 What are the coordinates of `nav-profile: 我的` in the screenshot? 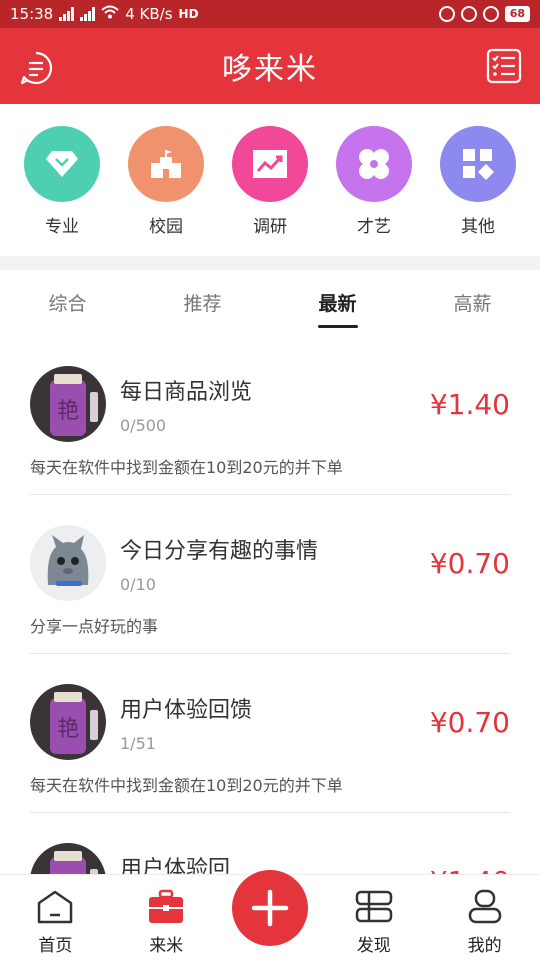 It's located at (485, 922).